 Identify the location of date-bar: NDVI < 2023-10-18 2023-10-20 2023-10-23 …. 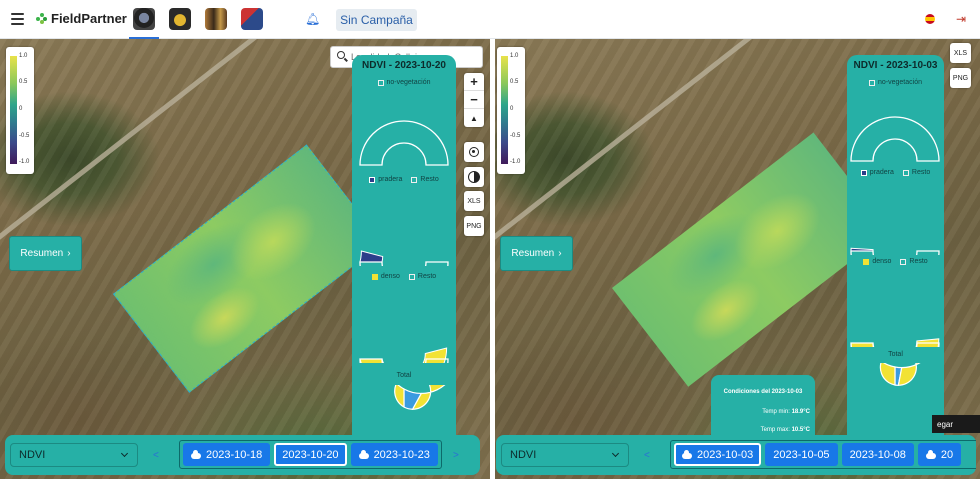
(242, 455).